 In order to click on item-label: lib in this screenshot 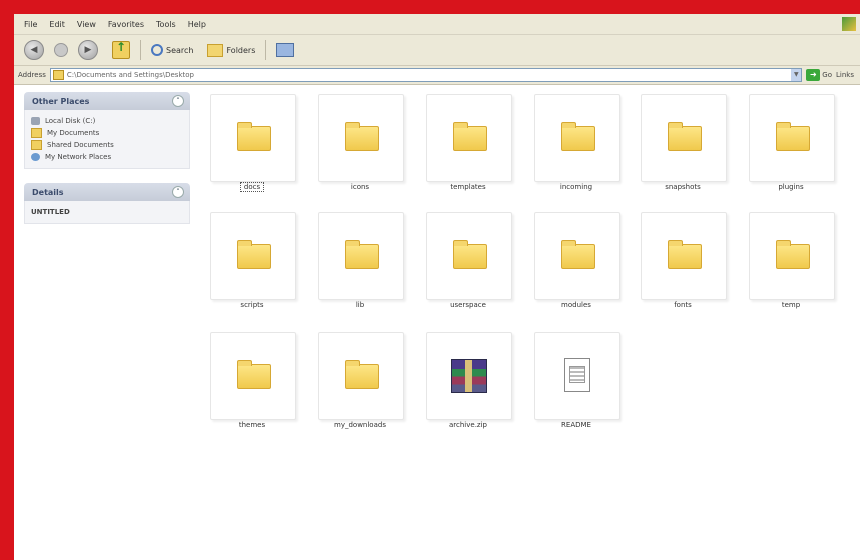, I will do `click(360, 305)`.